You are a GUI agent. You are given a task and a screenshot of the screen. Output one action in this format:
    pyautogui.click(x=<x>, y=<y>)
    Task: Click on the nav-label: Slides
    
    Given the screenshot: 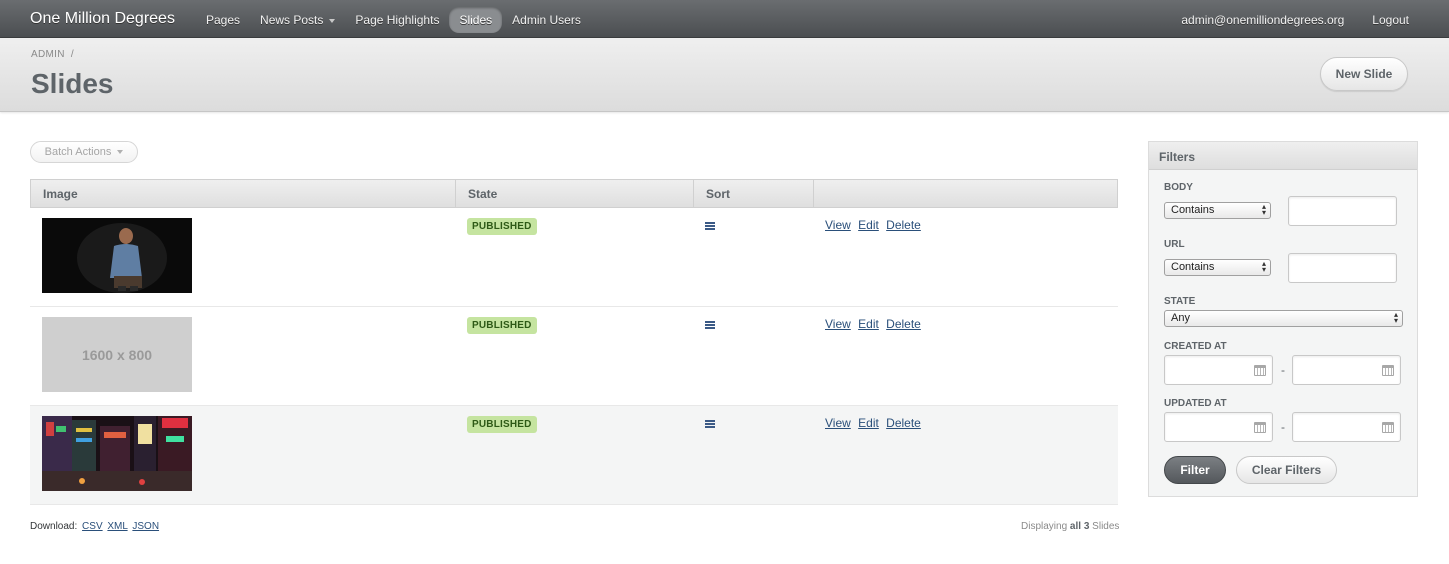 What is the action you would take?
    pyautogui.click(x=476, y=20)
    